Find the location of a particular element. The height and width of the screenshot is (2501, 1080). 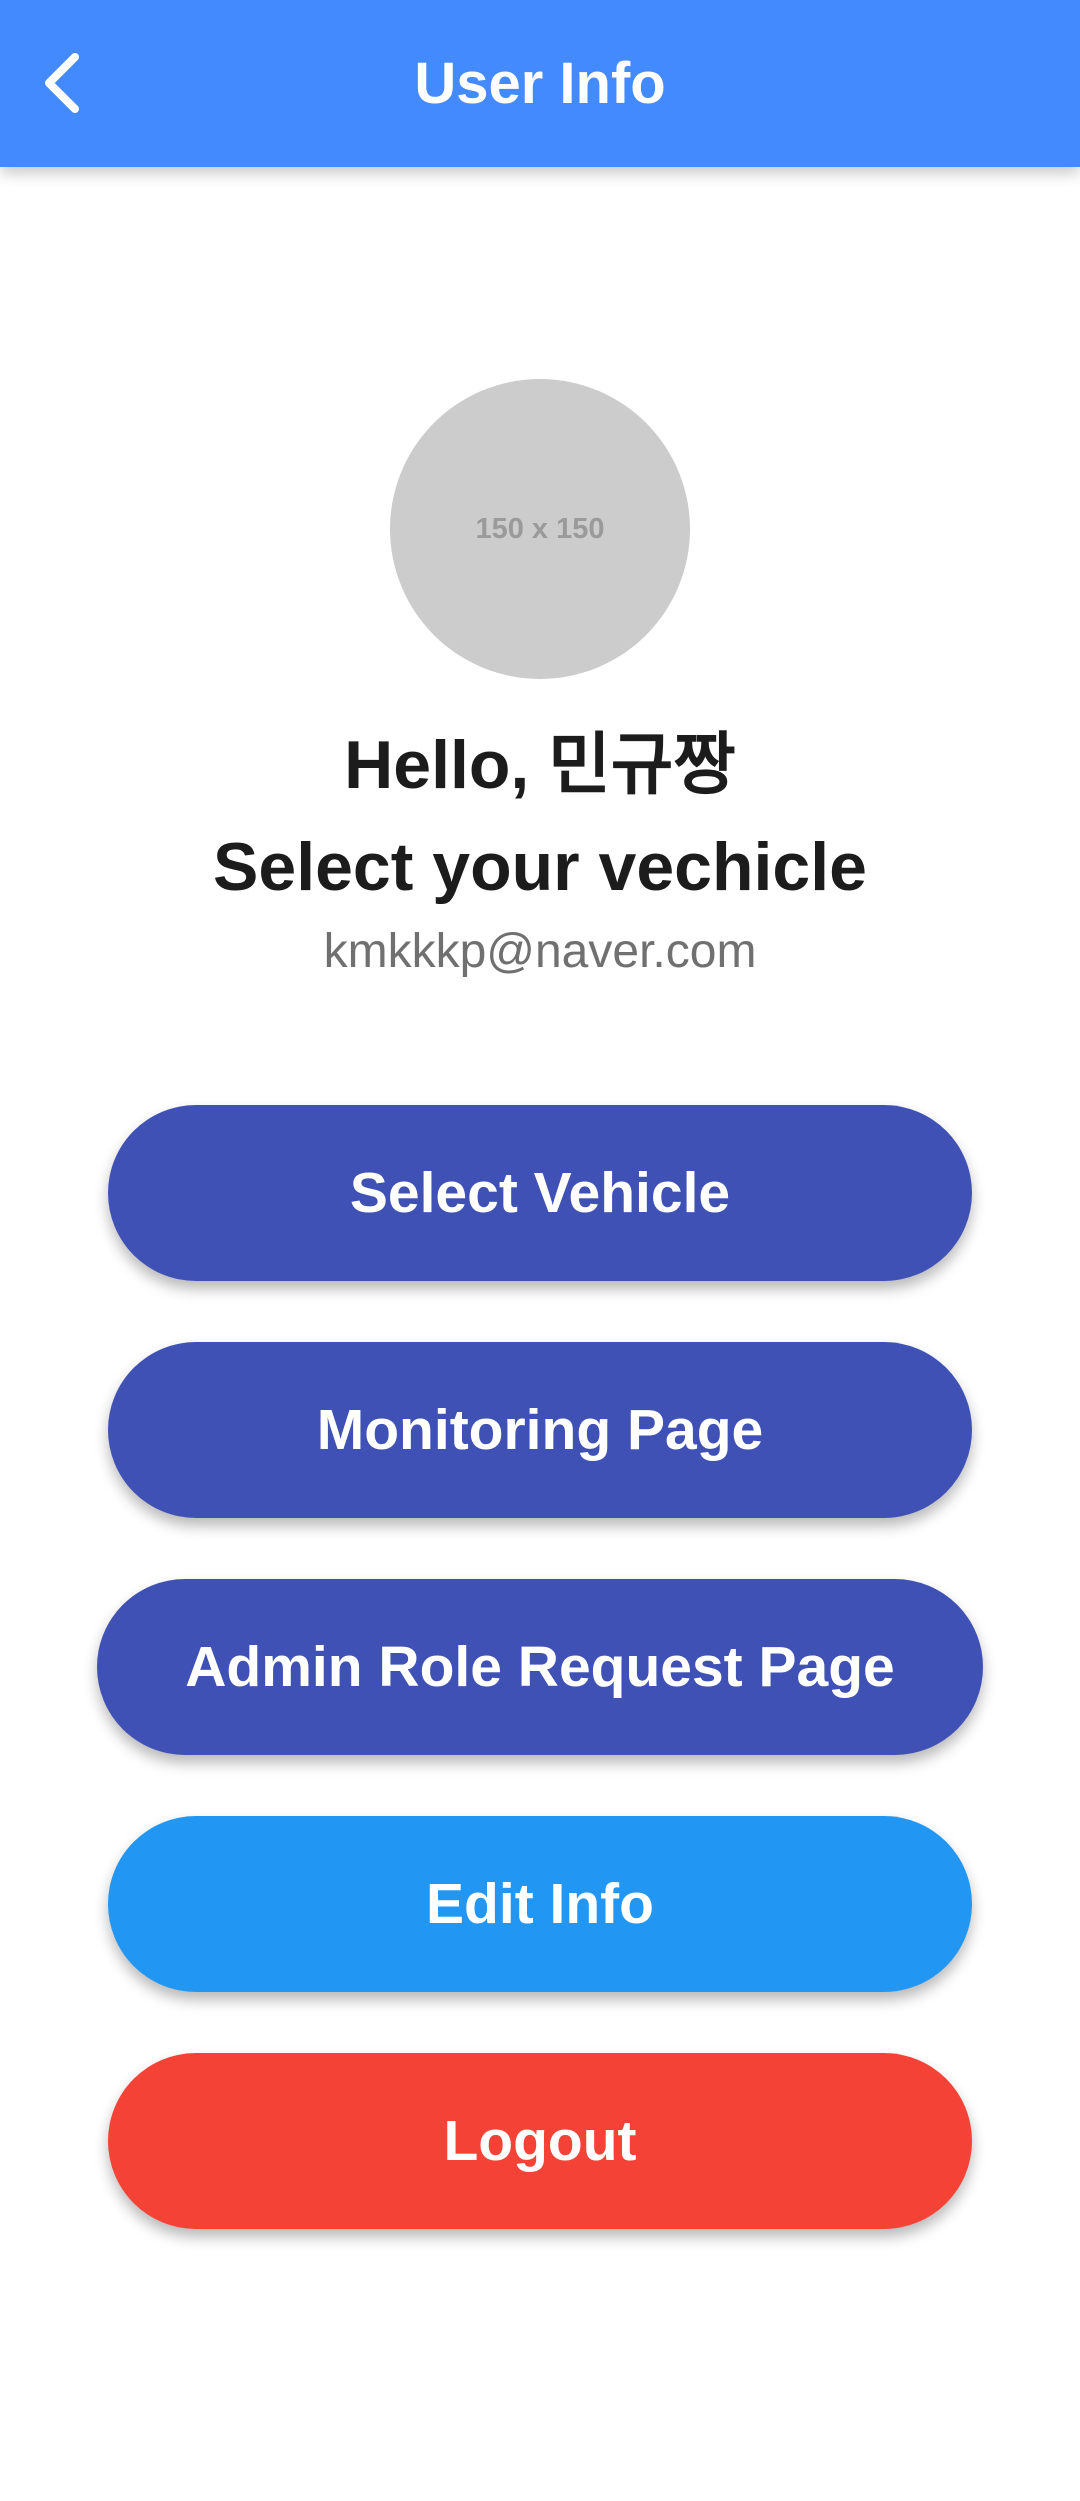

select-vehicle-button: Select Vehicle is located at coordinates (540, 1193).